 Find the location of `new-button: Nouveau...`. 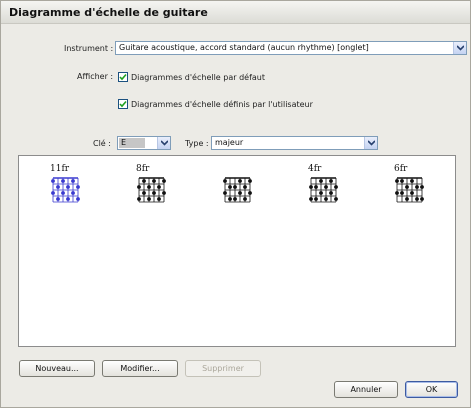

new-button: Nouveau... is located at coordinates (57, 368).